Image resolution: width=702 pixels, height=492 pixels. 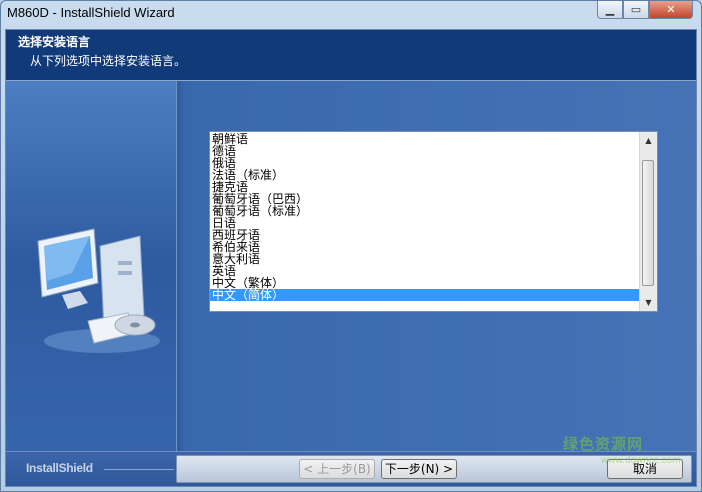 I want to click on maximize-icon: ▭, so click(x=636, y=9).